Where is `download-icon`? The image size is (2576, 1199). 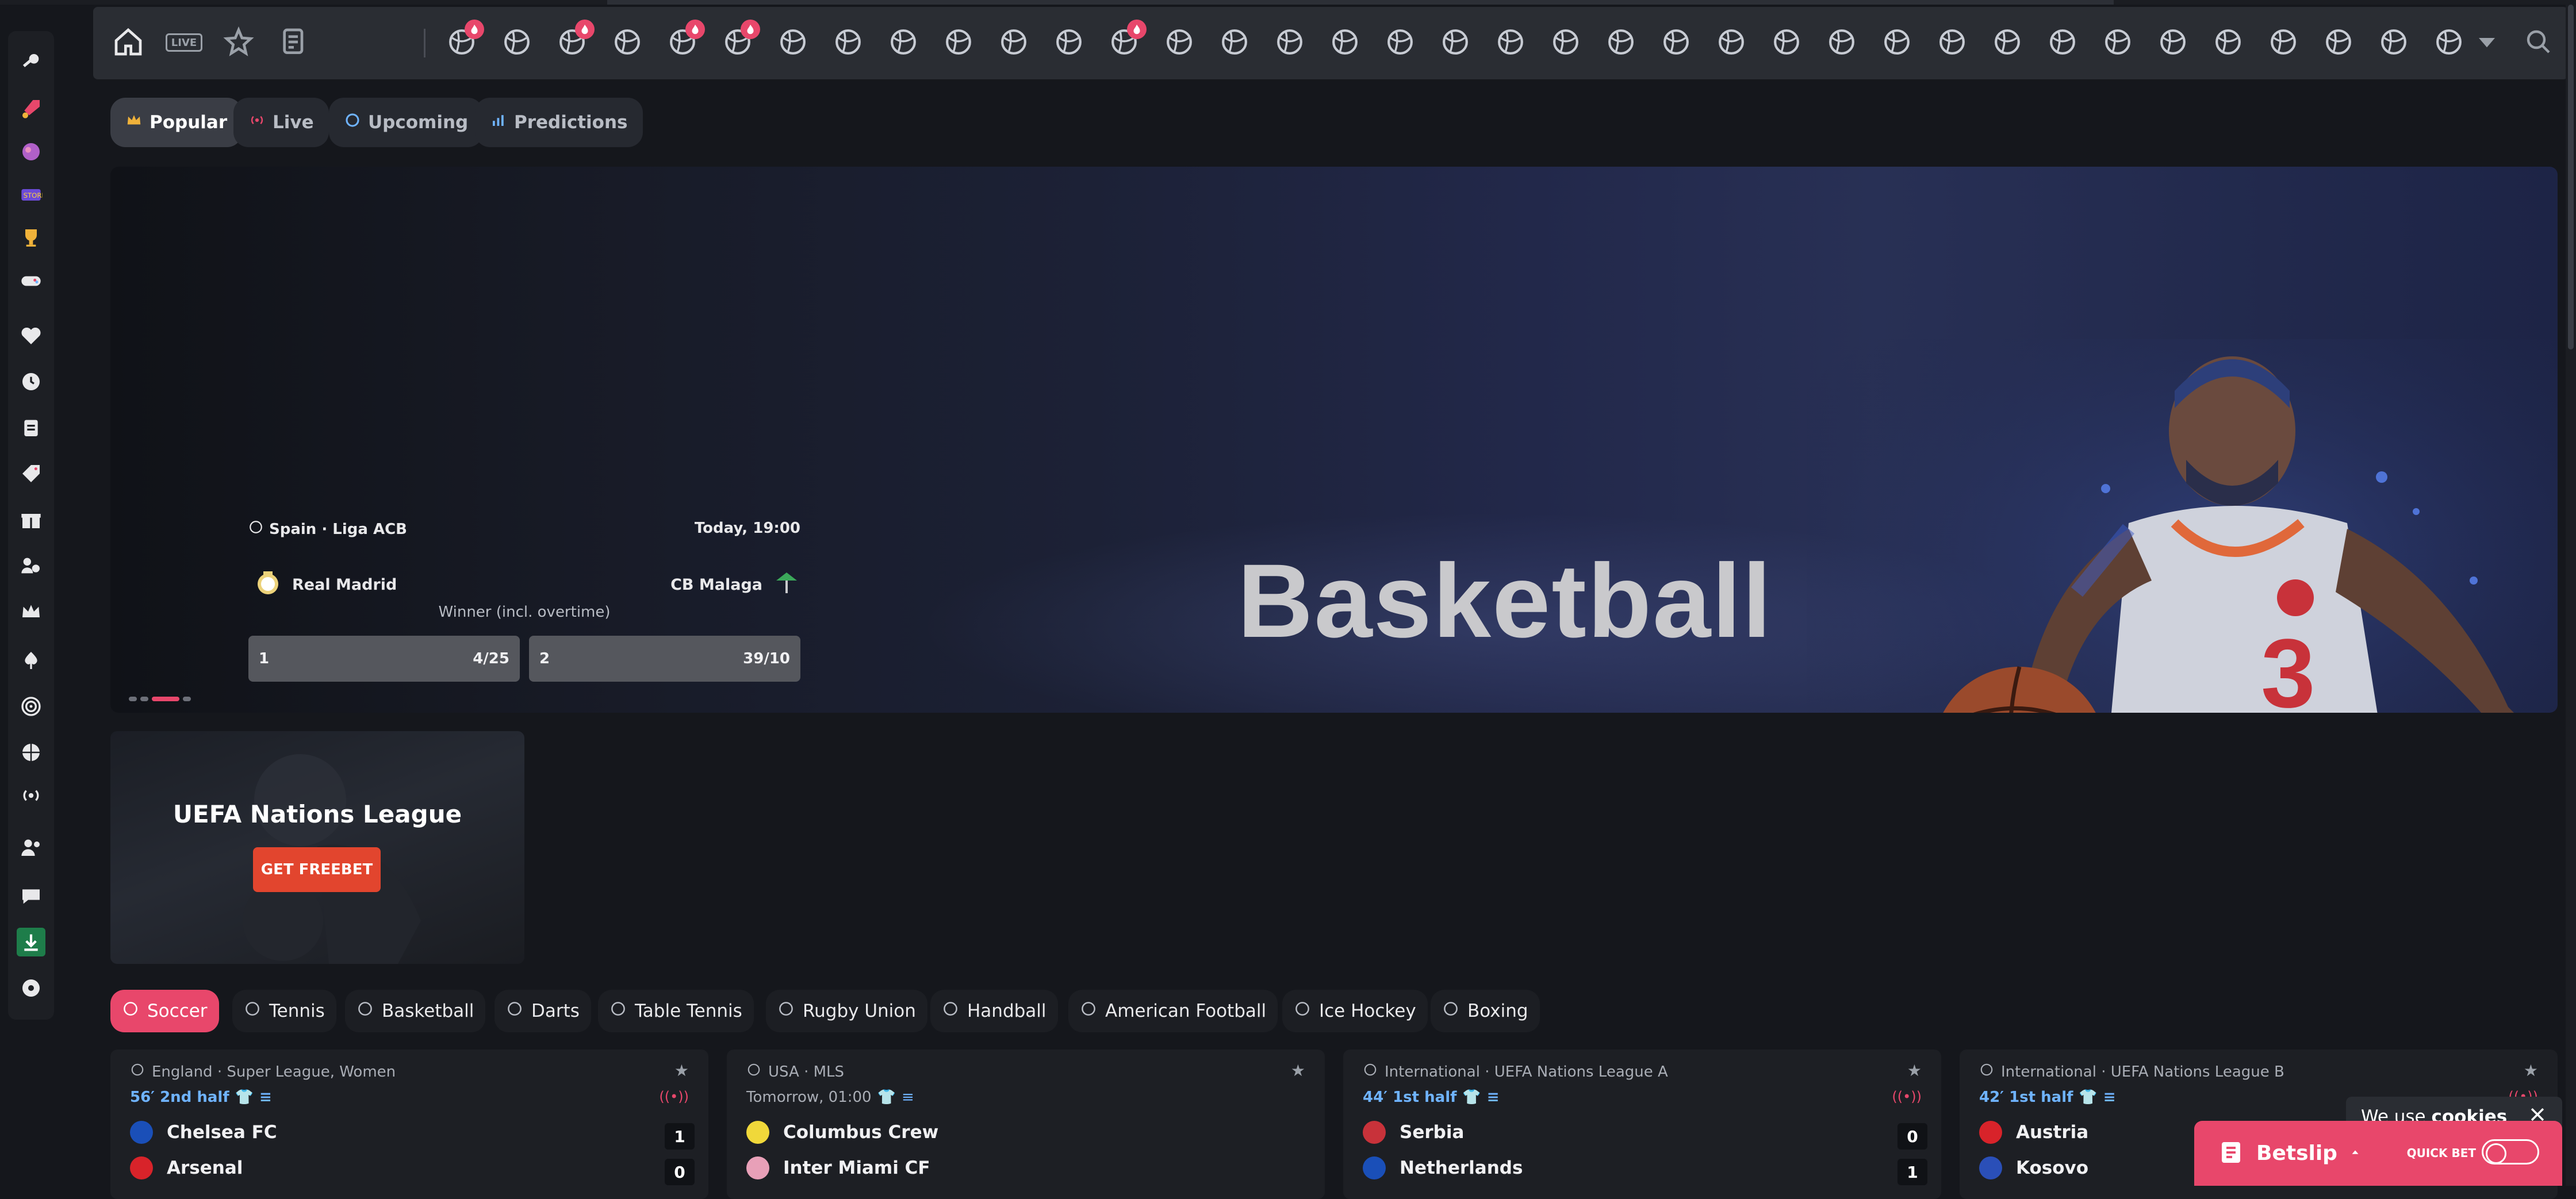 download-icon is located at coordinates (31, 942).